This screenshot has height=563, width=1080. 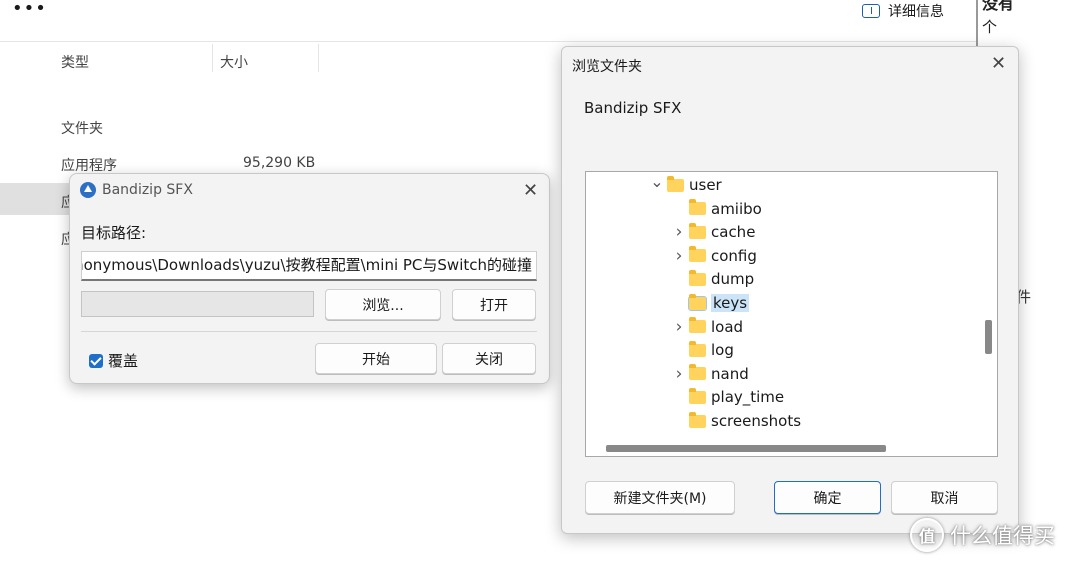 I want to click on tree-item: screenshots, so click(x=736, y=421).